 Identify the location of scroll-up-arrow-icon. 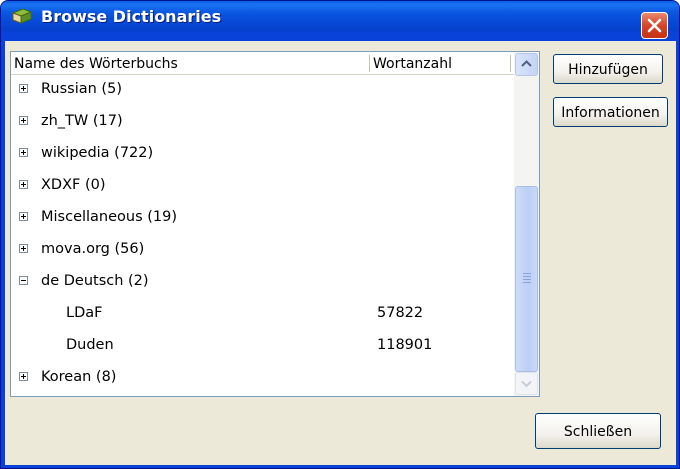
(526, 63).